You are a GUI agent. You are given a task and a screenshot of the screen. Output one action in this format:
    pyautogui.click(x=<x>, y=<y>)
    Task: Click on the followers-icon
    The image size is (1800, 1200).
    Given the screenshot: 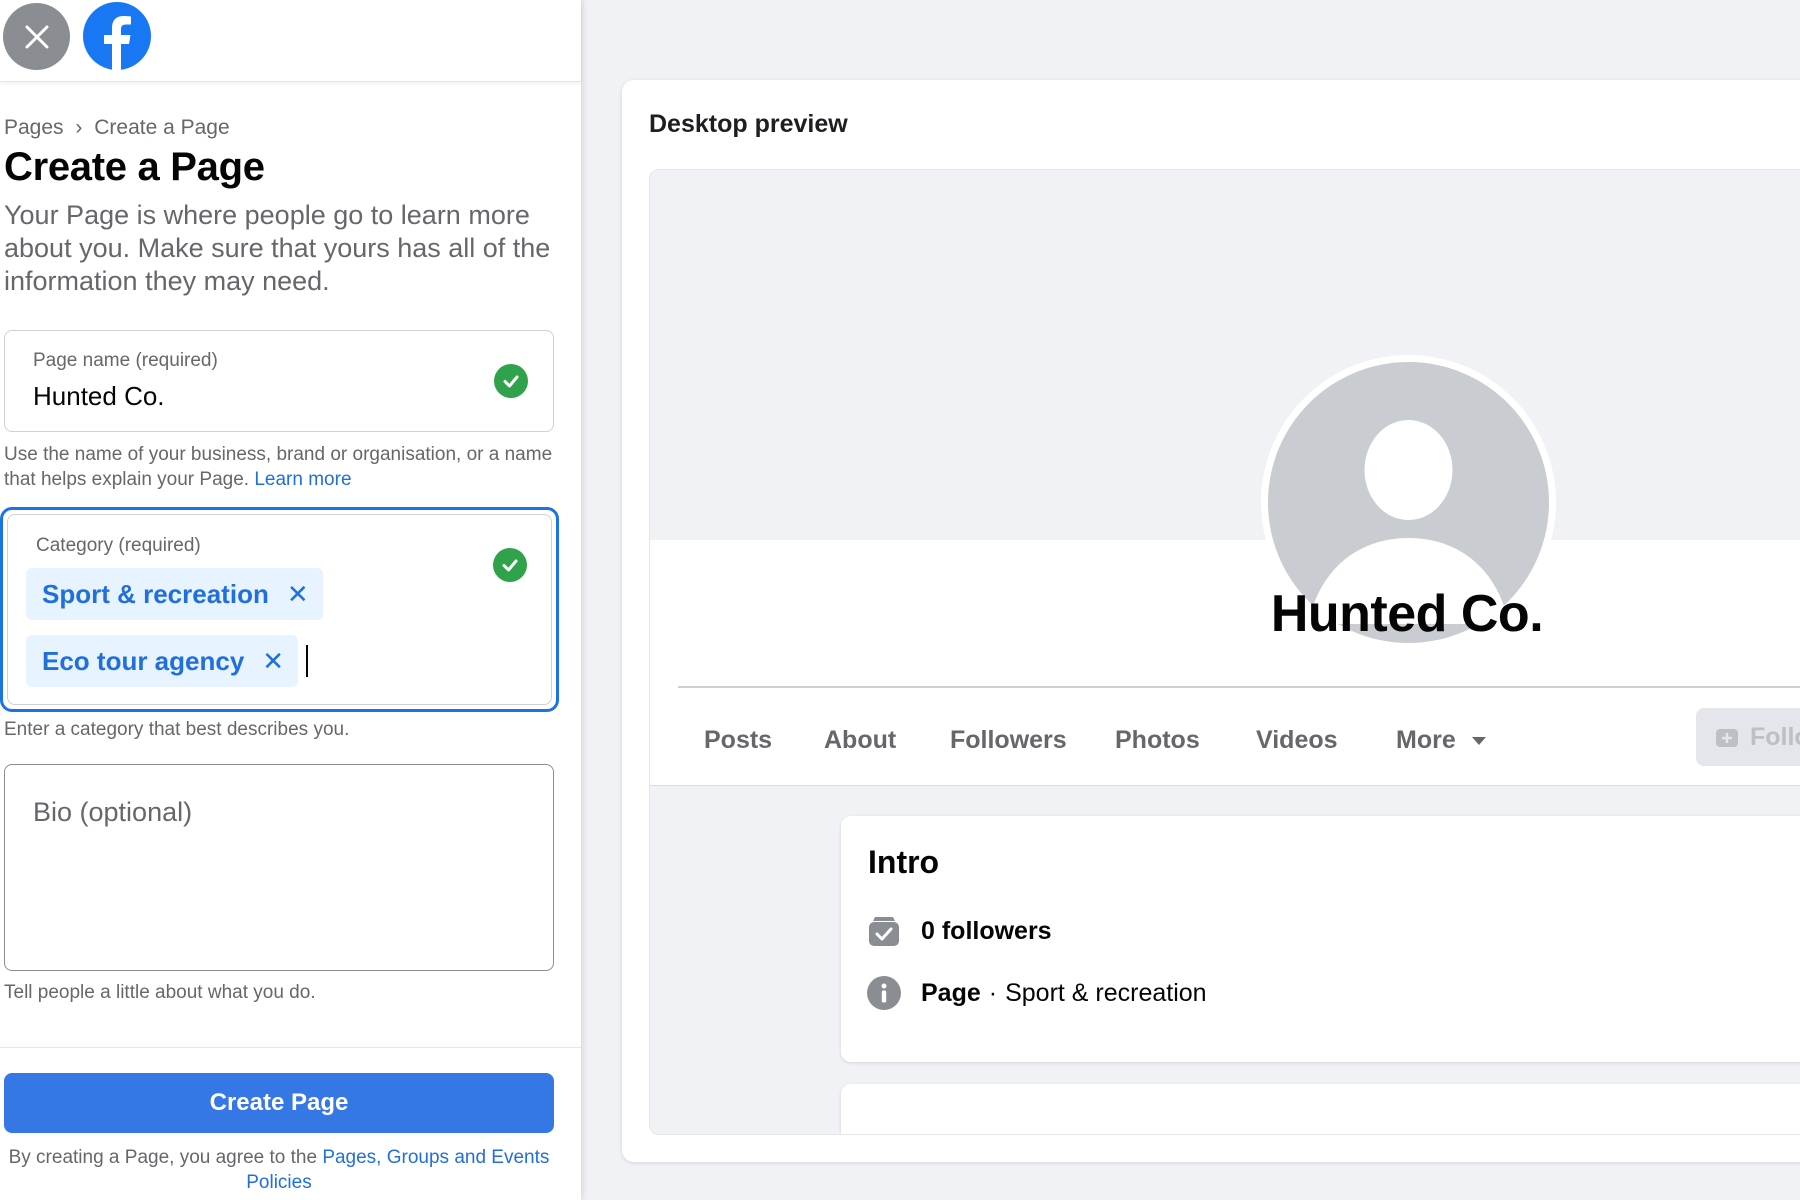 What is the action you would take?
    pyautogui.click(x=884, y=931)
    